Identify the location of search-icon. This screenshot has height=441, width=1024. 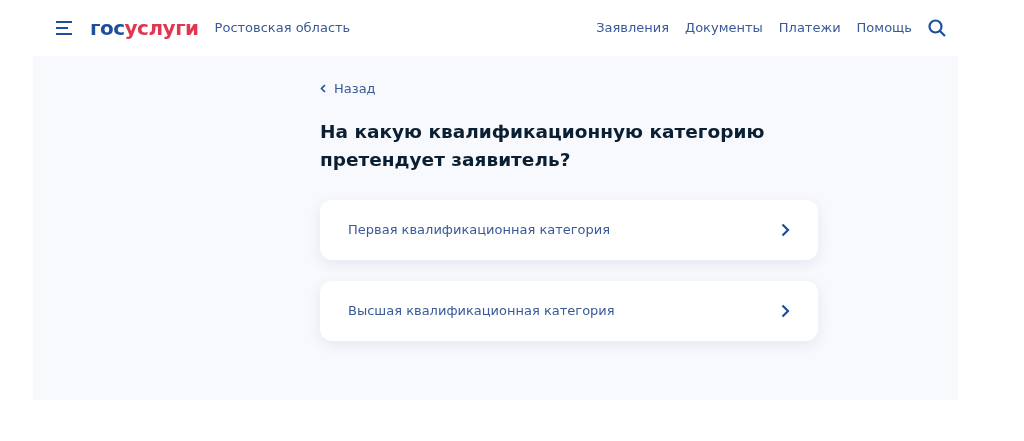
(937, 28).